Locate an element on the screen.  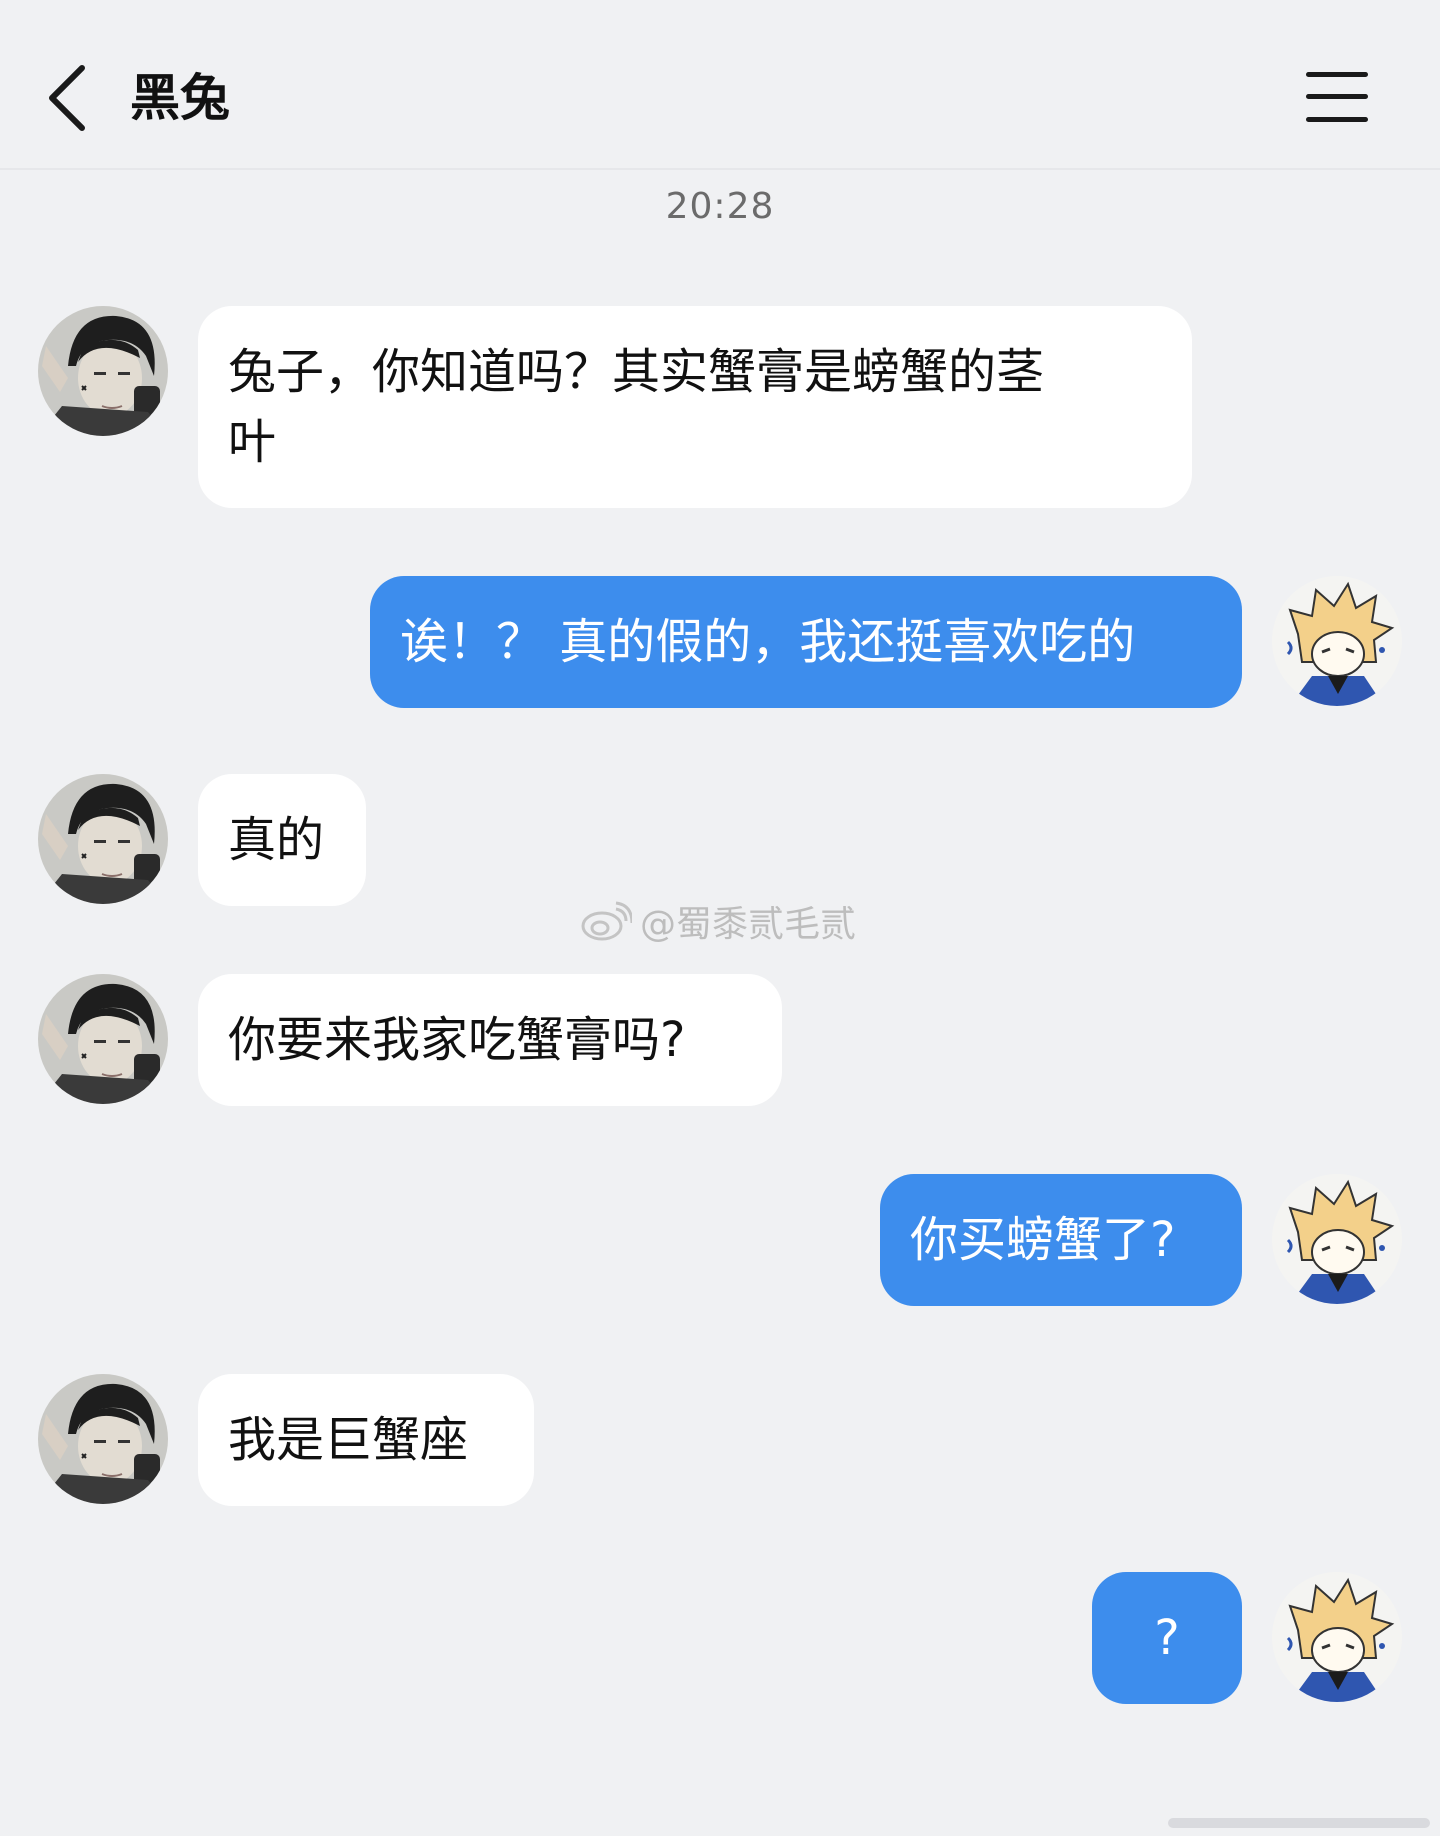
message-text-line: 兔子，你知道吗？其实蟹膏是螃蟹的茎 is located at coordinates (636, 372).